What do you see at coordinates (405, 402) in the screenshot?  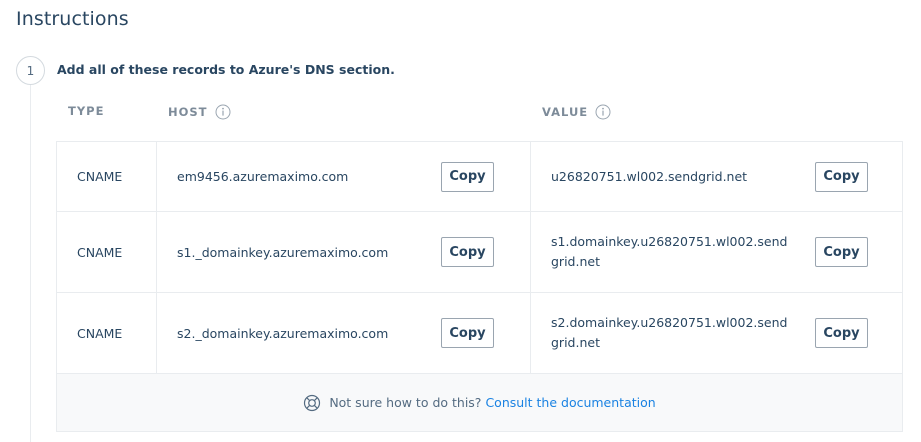 I see `help-text: Not sure how to do this?` at bounding box center [405, 402].